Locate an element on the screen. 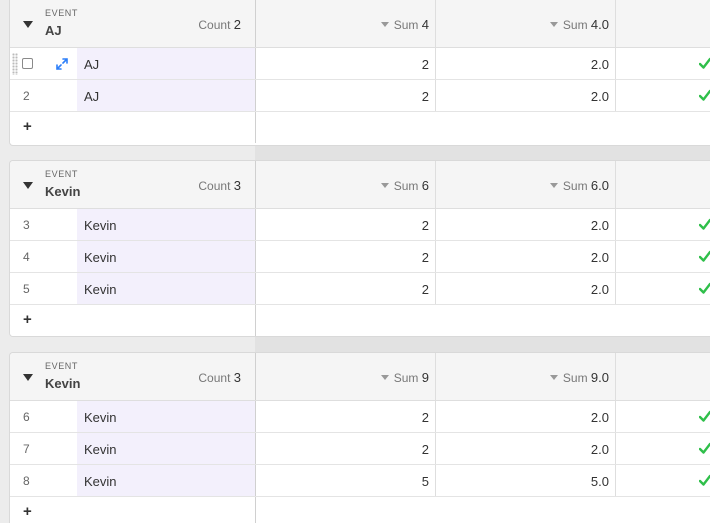 The width and height of the screenshot is (710, 523). table-row: 3 Kevin 2 2.0 is located at coordinates (360, 225).